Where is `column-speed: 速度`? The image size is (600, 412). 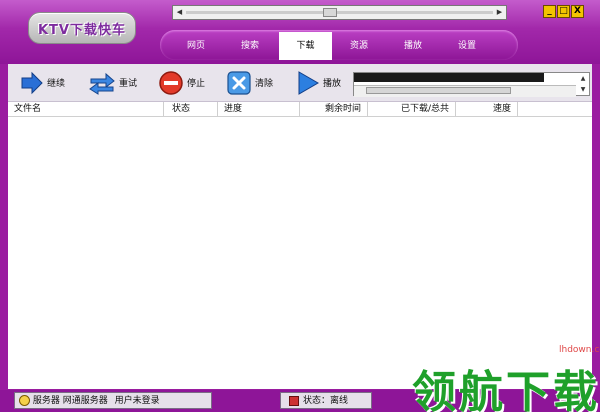 column-speed: 速度 is located at coordinates (487, 109).